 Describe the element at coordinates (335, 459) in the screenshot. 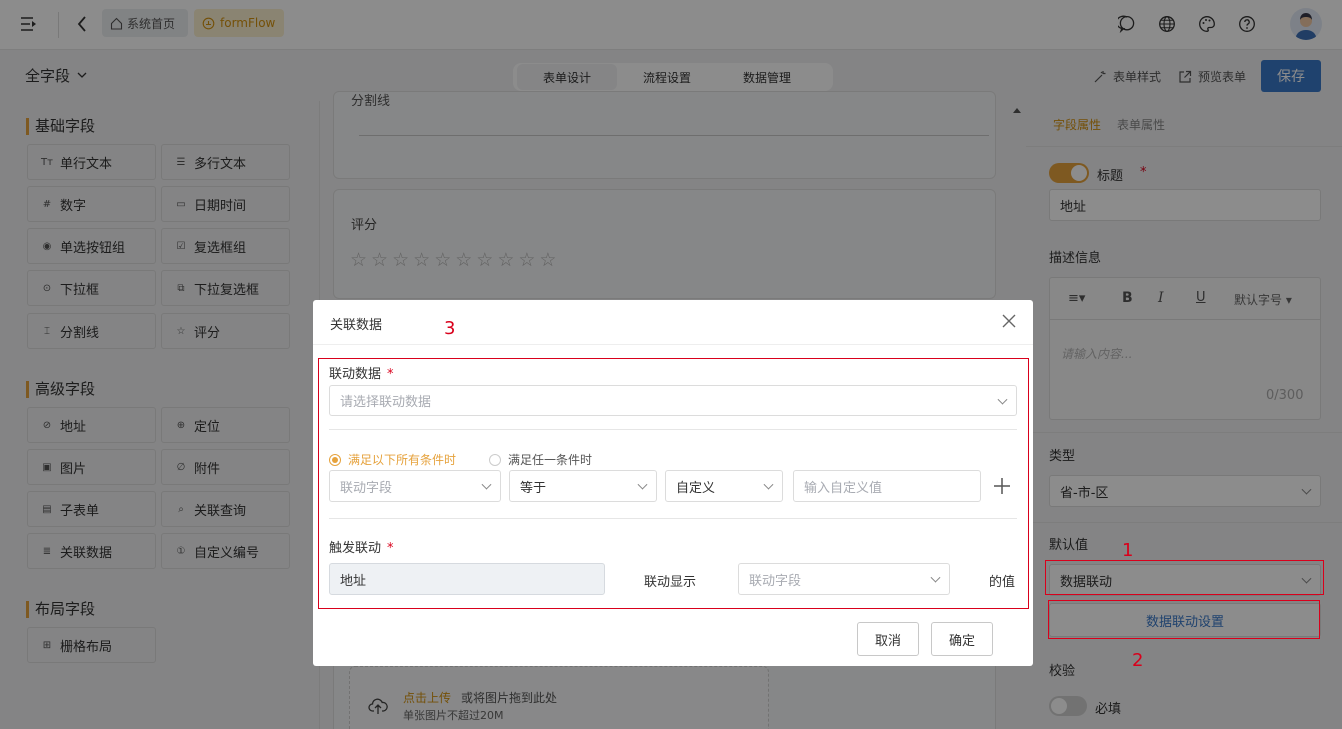

I see `radio-checked-icon` at that location.